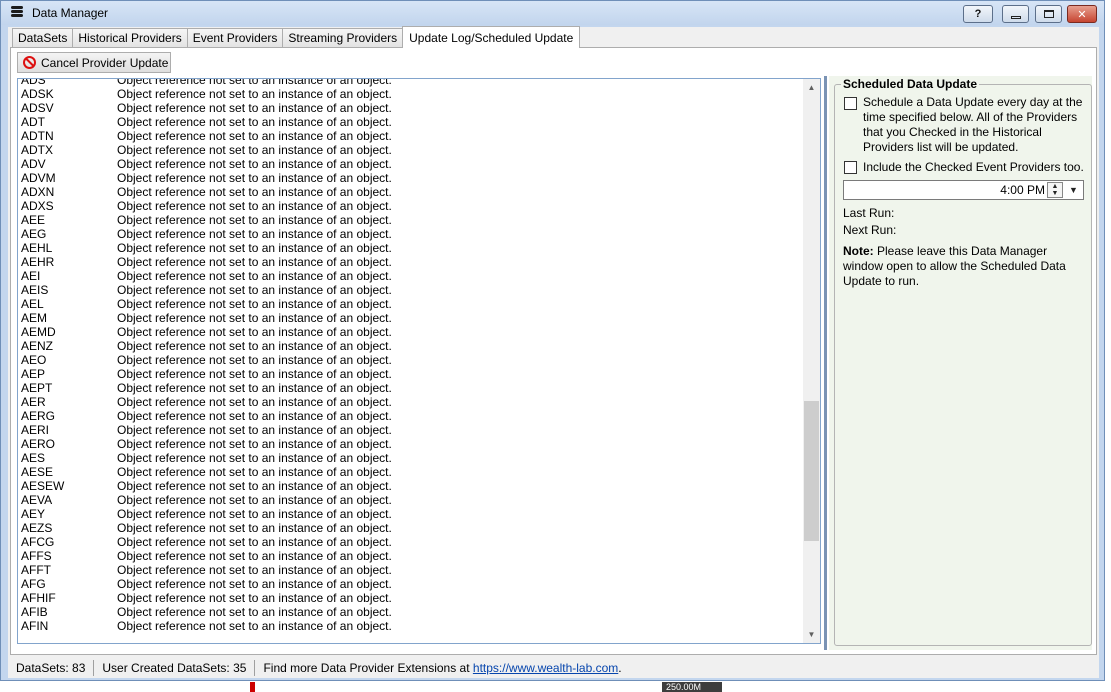 This screenshot has height=692, width=1111. I want to click on maximize-button, so click(1048, 14).